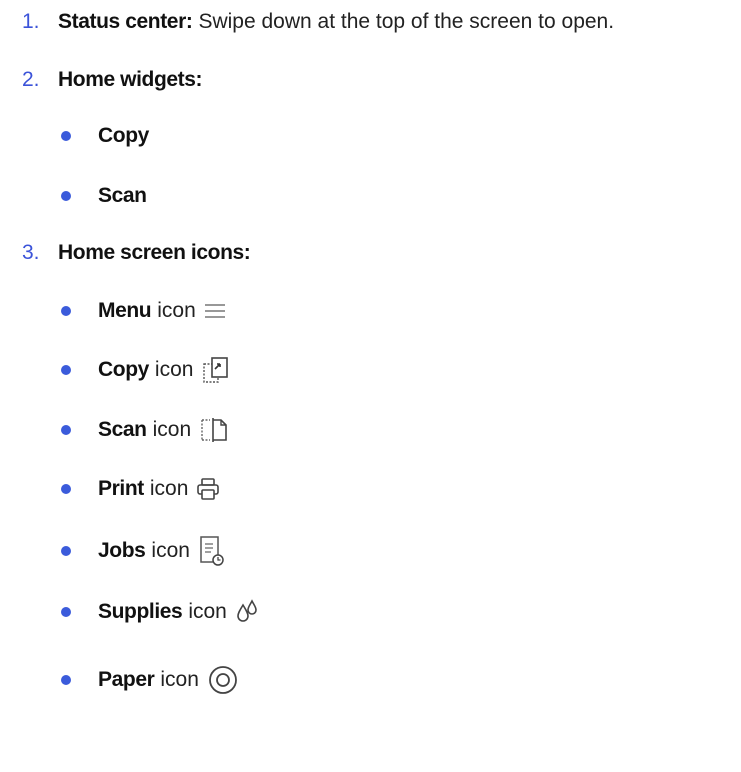  I want to click on sub-item-supplies: Supplies icon, so click(161, 612).